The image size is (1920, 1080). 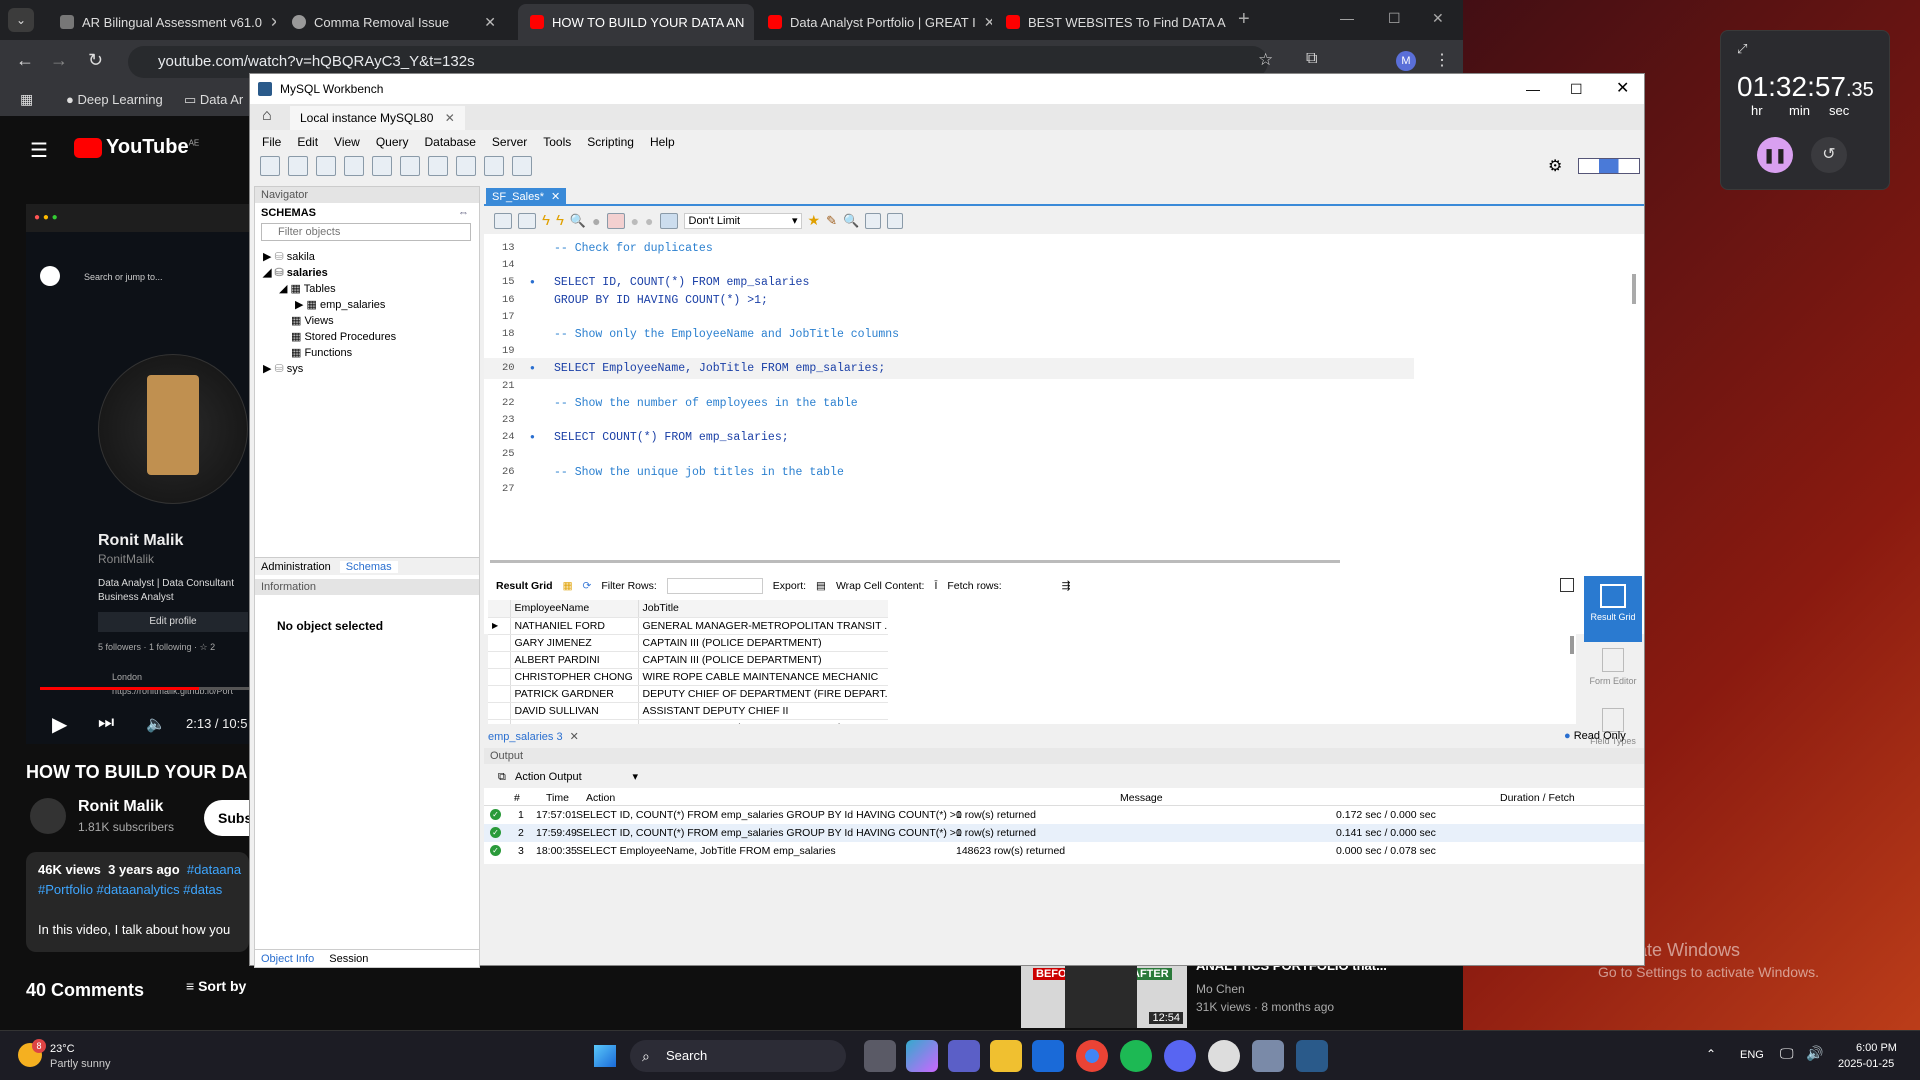 I want to click on app-icon, so click(x=1224, y=1056).